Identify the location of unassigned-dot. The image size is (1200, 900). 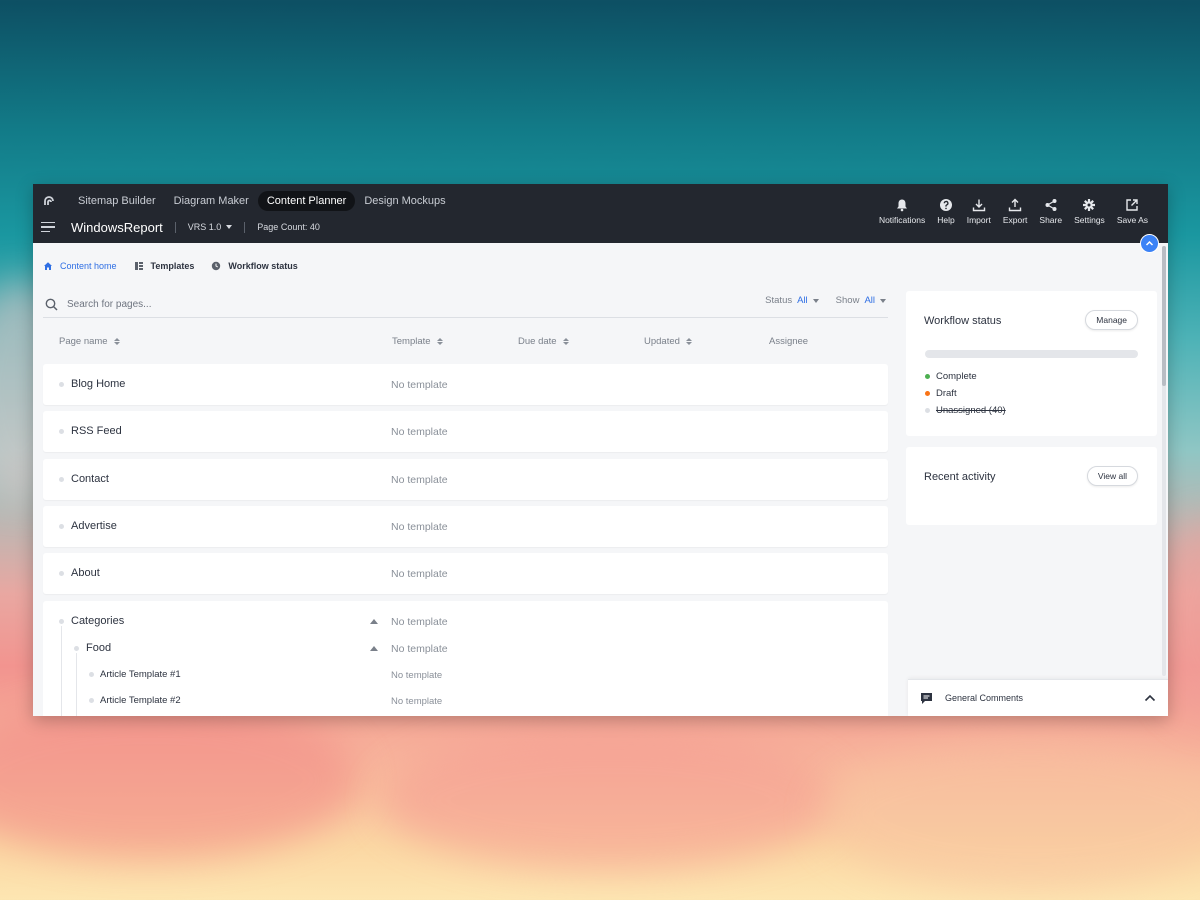
(927, 410).